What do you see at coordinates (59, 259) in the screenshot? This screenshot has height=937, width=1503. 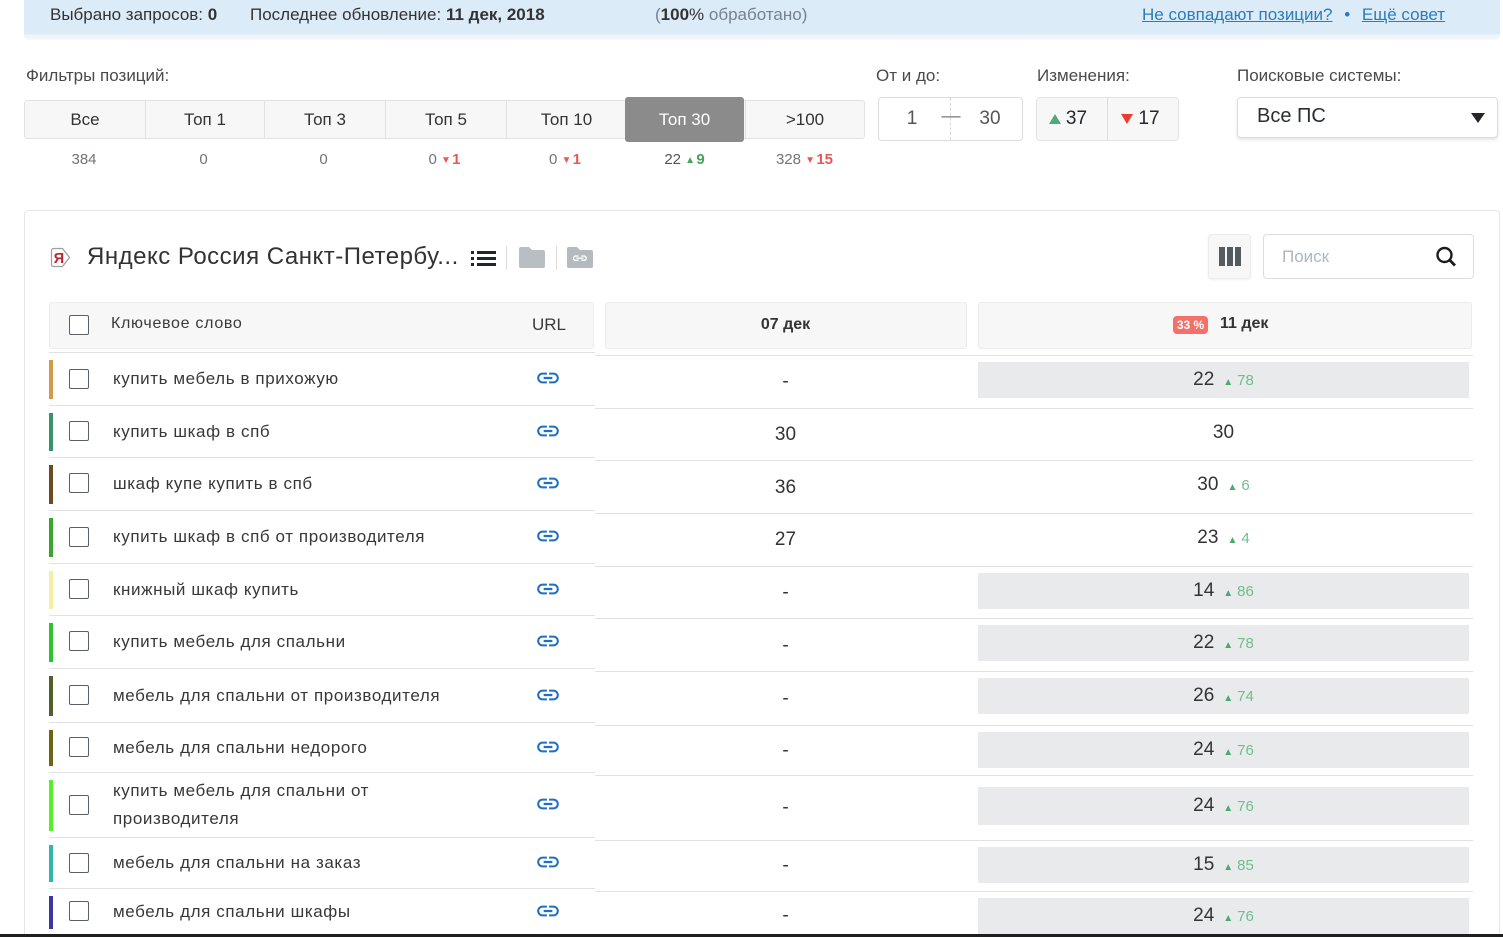 I see `svg-text: Я` at bounding box center [59, 259].